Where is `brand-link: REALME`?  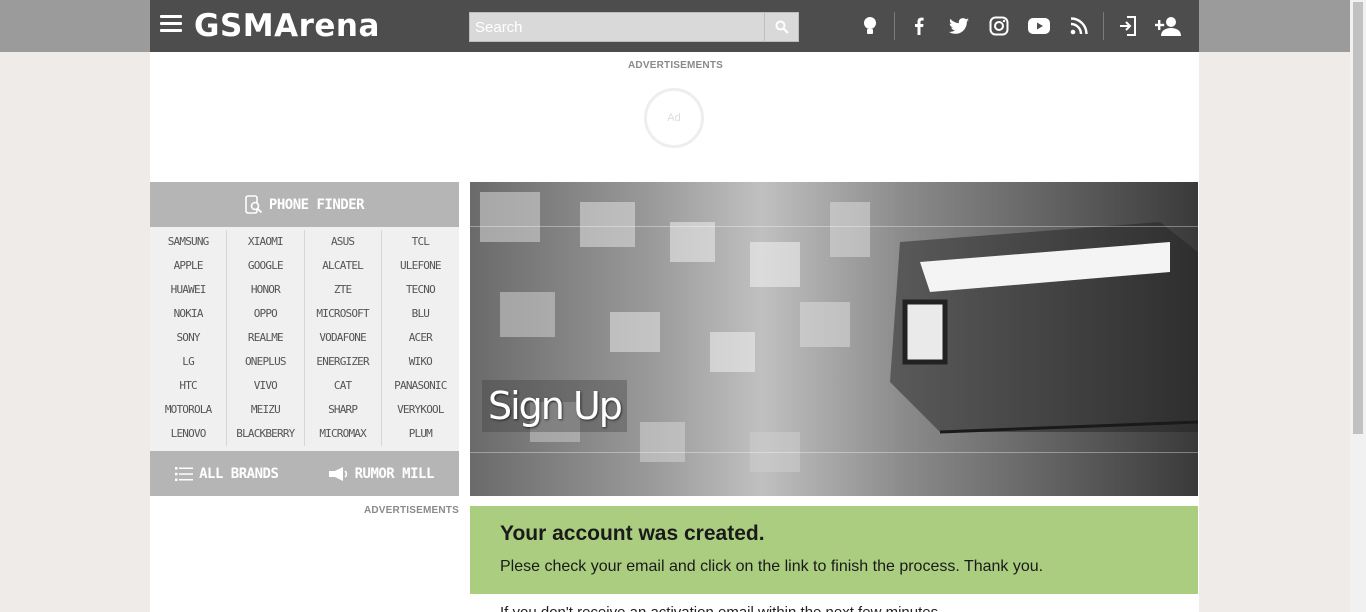
brand-link: REALME is located at coordinates (265, 338).